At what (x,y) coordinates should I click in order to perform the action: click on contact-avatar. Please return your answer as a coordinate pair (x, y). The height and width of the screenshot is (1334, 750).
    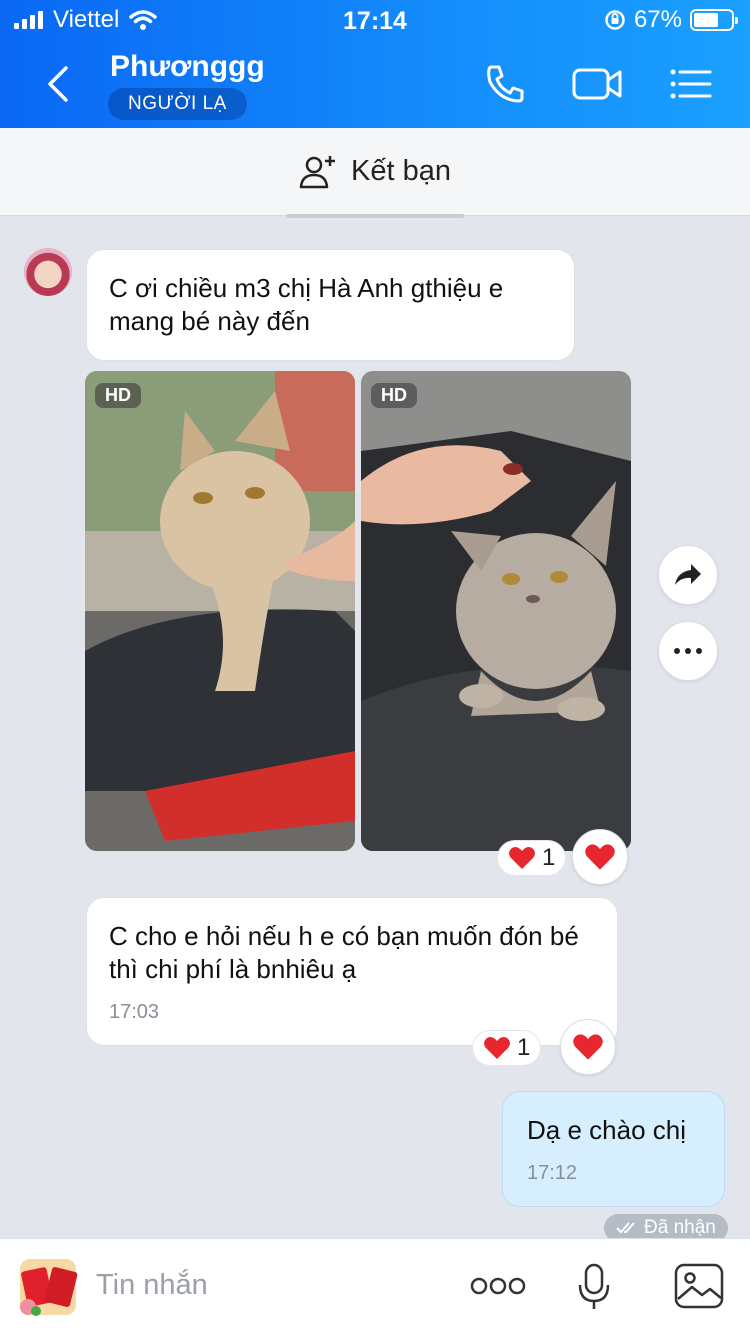
    Looking at the image, I should click on (48, 272).